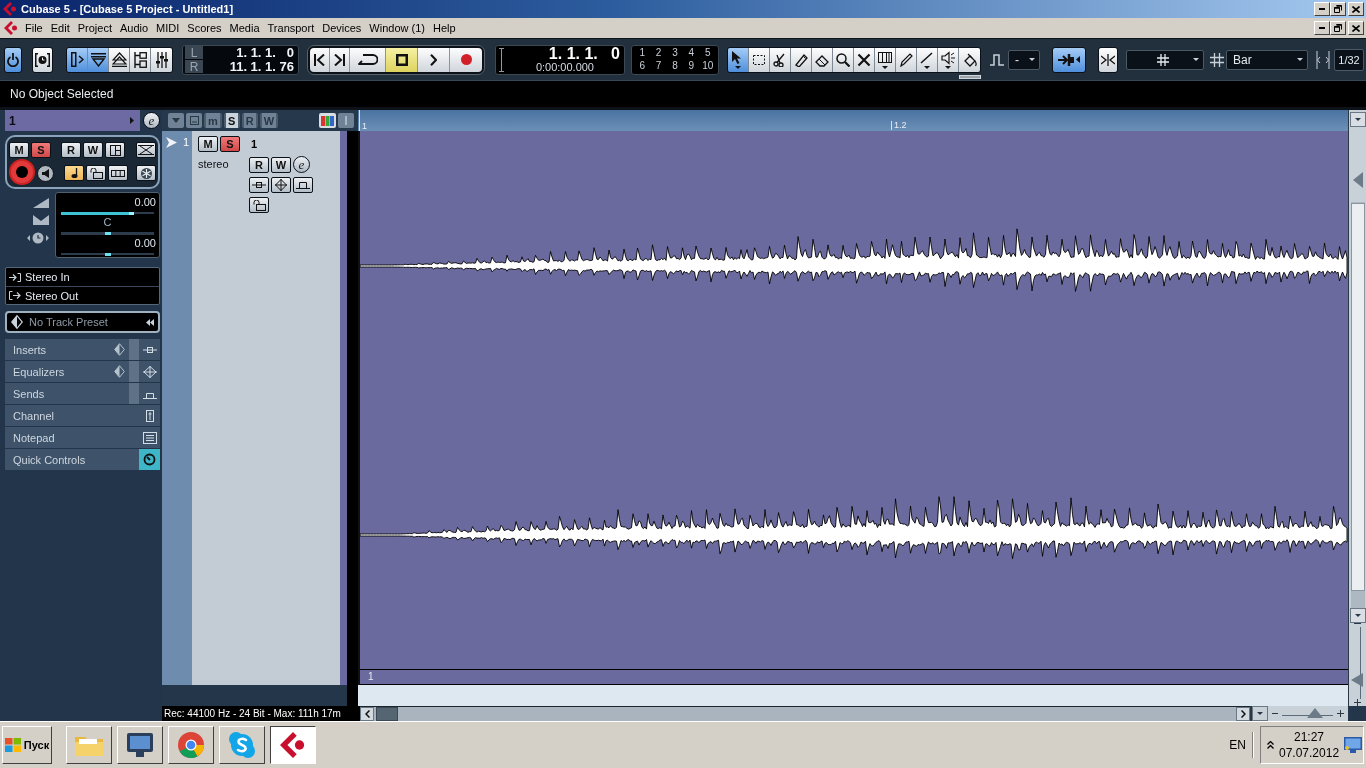 The image size is (1366, 768). What do you see at coordinates (82, 459) in the screenshot?
I see `inspector-section-header: Quick Controls` at bounding box center [82, 459].